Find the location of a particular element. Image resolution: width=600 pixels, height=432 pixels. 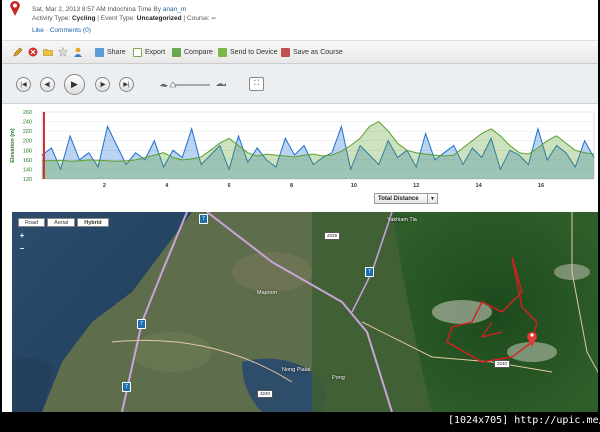

folder-icon is located at coordinates (48, 52).